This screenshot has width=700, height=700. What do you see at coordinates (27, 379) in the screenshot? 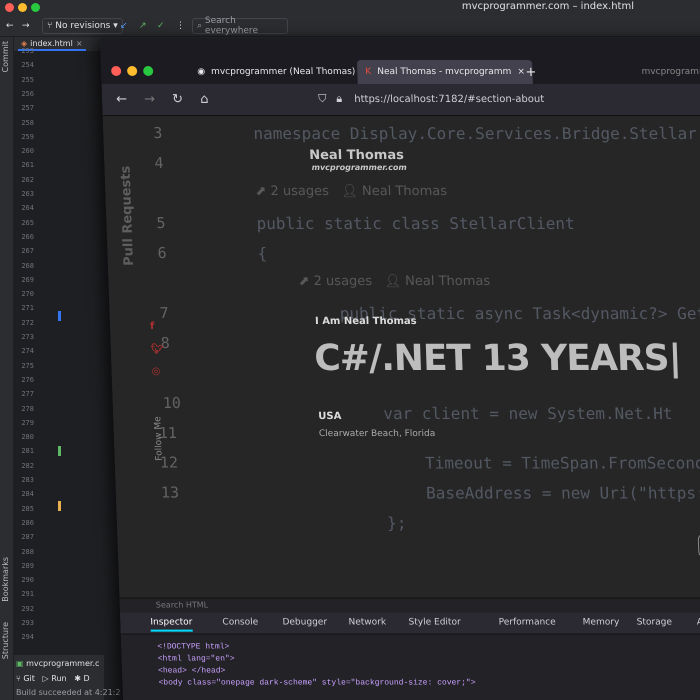
I see `line-number: 276` at bounding box center [27, 379].